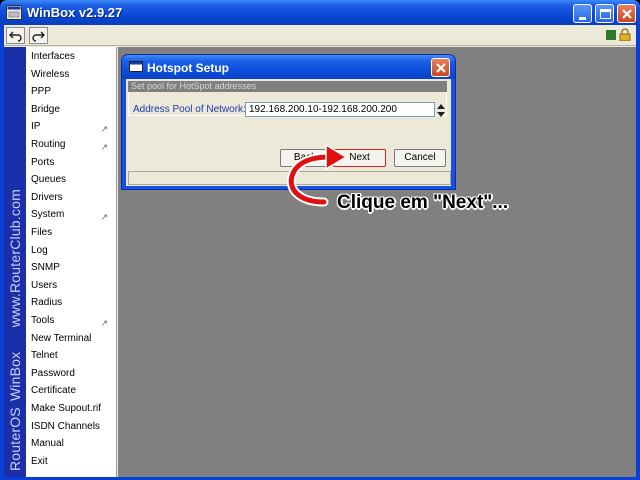  What do you see at coordinates (71, 233) in the screenshot?
I see `menu-item-files: Files` at bounding box center [71, 233].